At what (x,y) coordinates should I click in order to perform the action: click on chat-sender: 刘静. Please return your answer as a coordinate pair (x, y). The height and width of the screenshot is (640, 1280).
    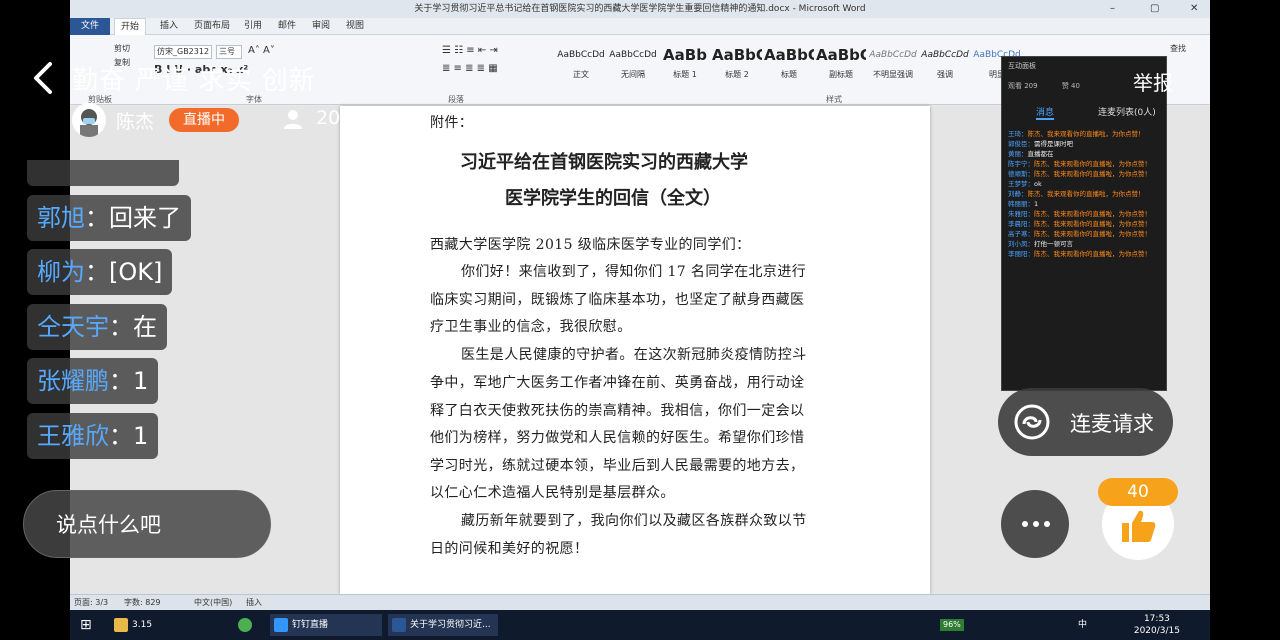
    Looking at the image, I should click on (1014, 194).